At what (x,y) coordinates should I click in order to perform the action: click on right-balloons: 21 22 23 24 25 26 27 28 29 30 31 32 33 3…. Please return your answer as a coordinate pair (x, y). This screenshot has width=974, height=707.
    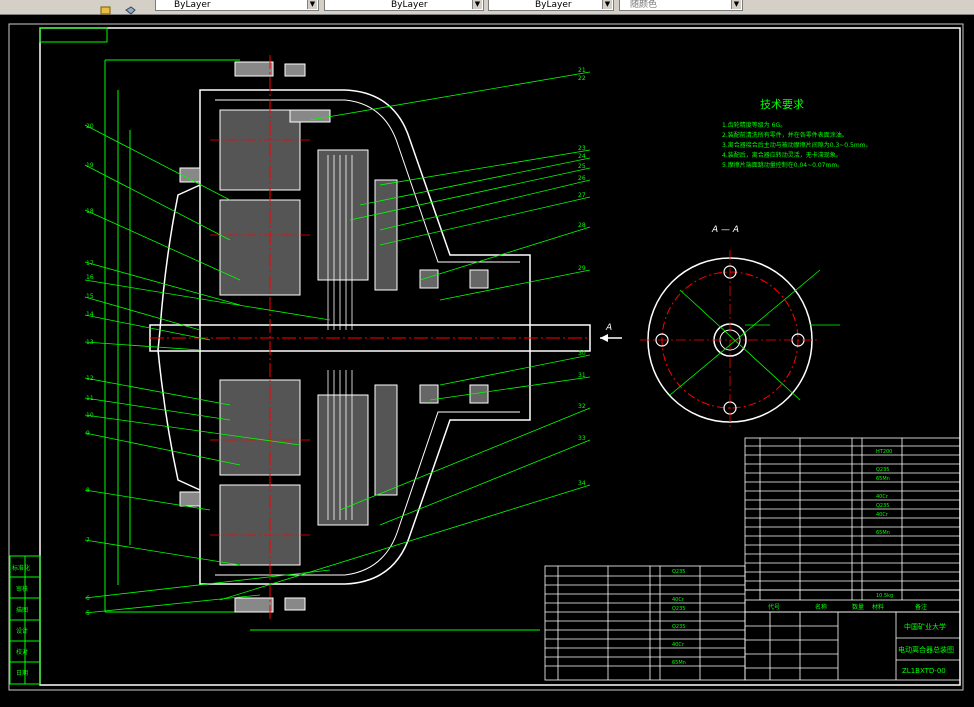
    Looking at the image, I should click on (582, 277).